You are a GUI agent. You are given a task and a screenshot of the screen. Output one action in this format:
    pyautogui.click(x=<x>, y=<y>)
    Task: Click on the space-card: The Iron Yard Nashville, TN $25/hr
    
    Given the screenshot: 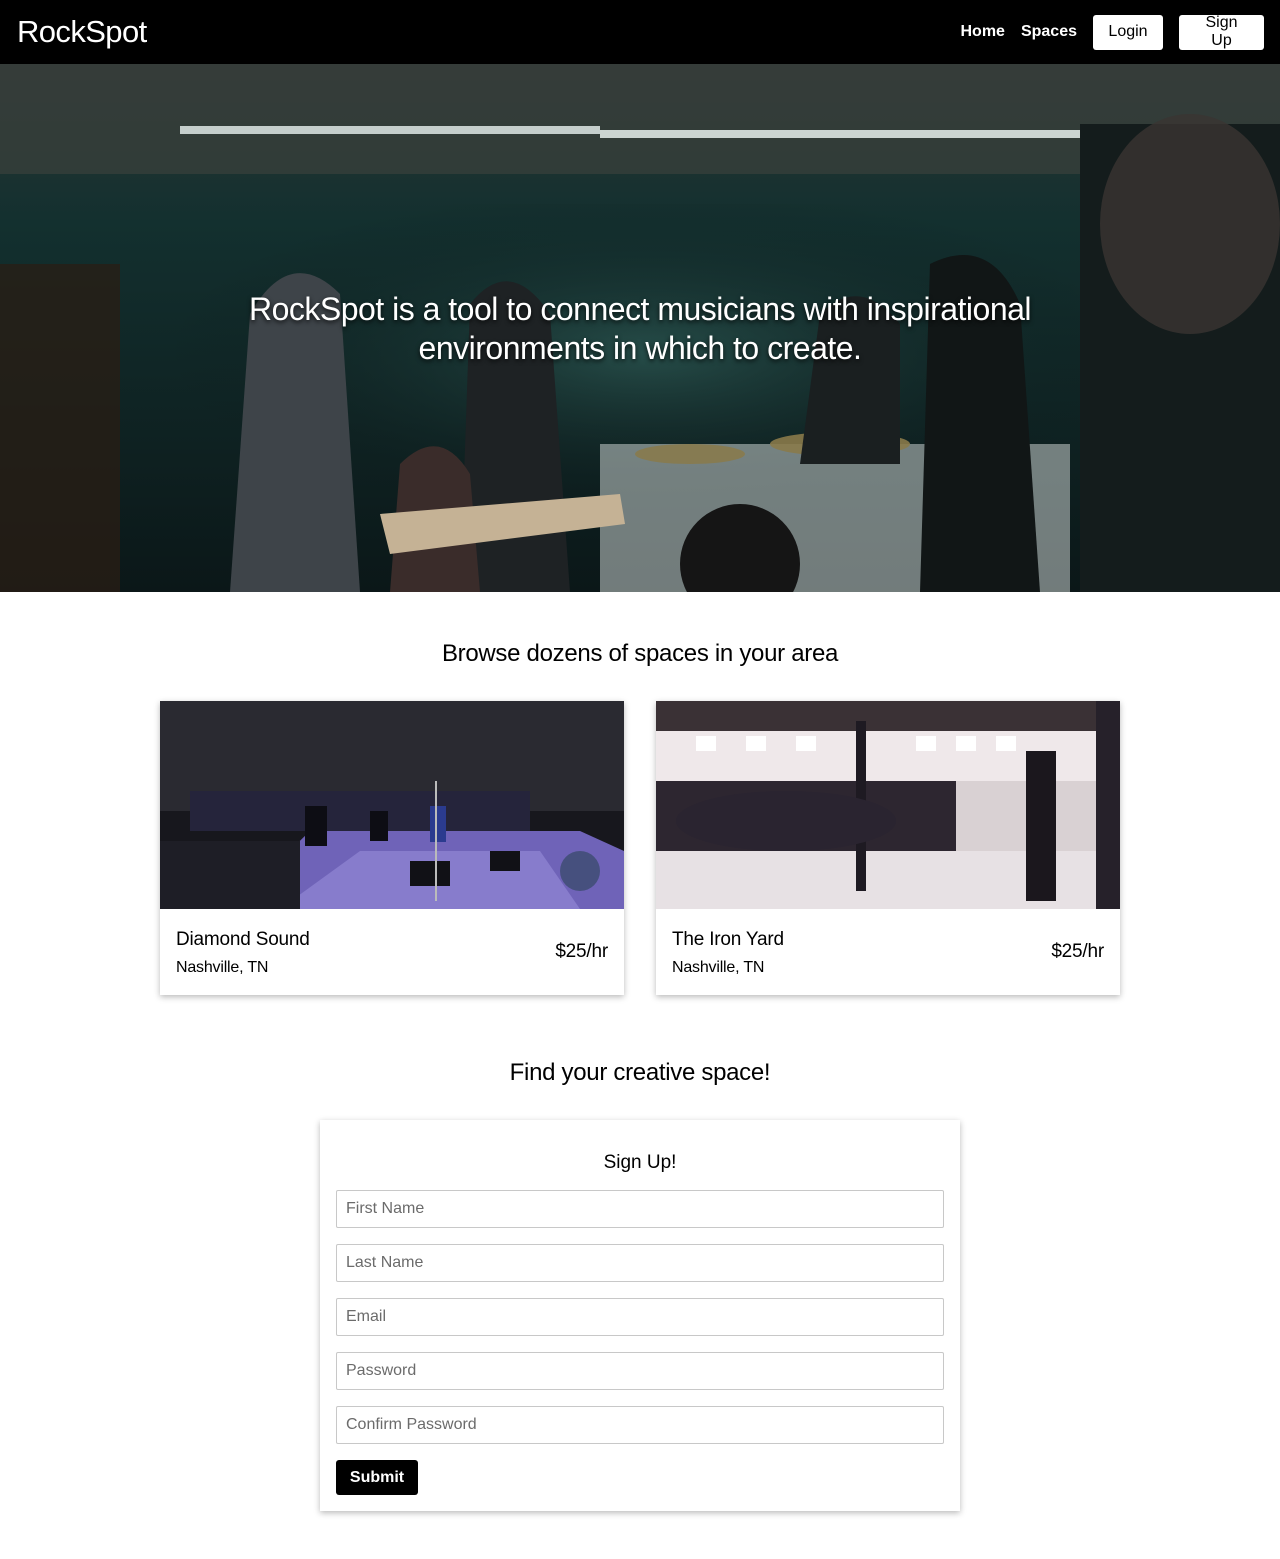 What is the action you would take?
    pyautogui.click(x=888, y=848)
    